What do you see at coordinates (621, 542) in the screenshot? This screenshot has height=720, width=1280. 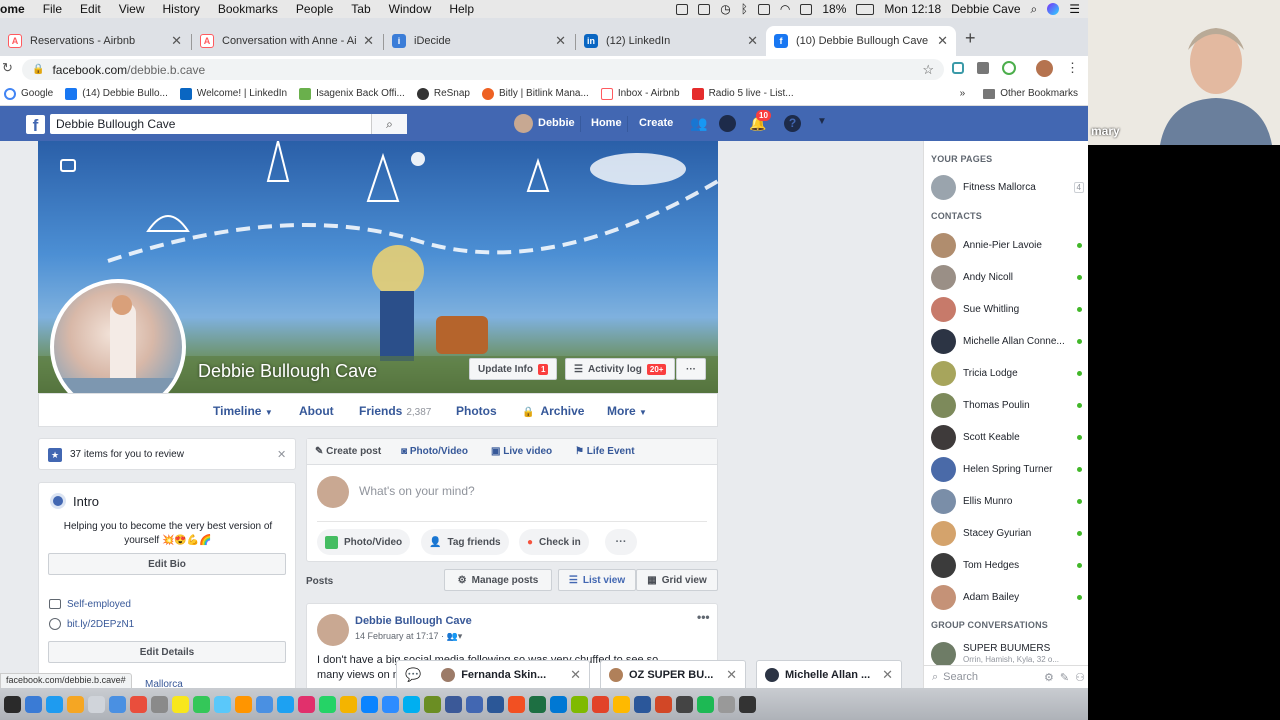 I see `composer-more-button: ···` at bounding box center [621, 542].